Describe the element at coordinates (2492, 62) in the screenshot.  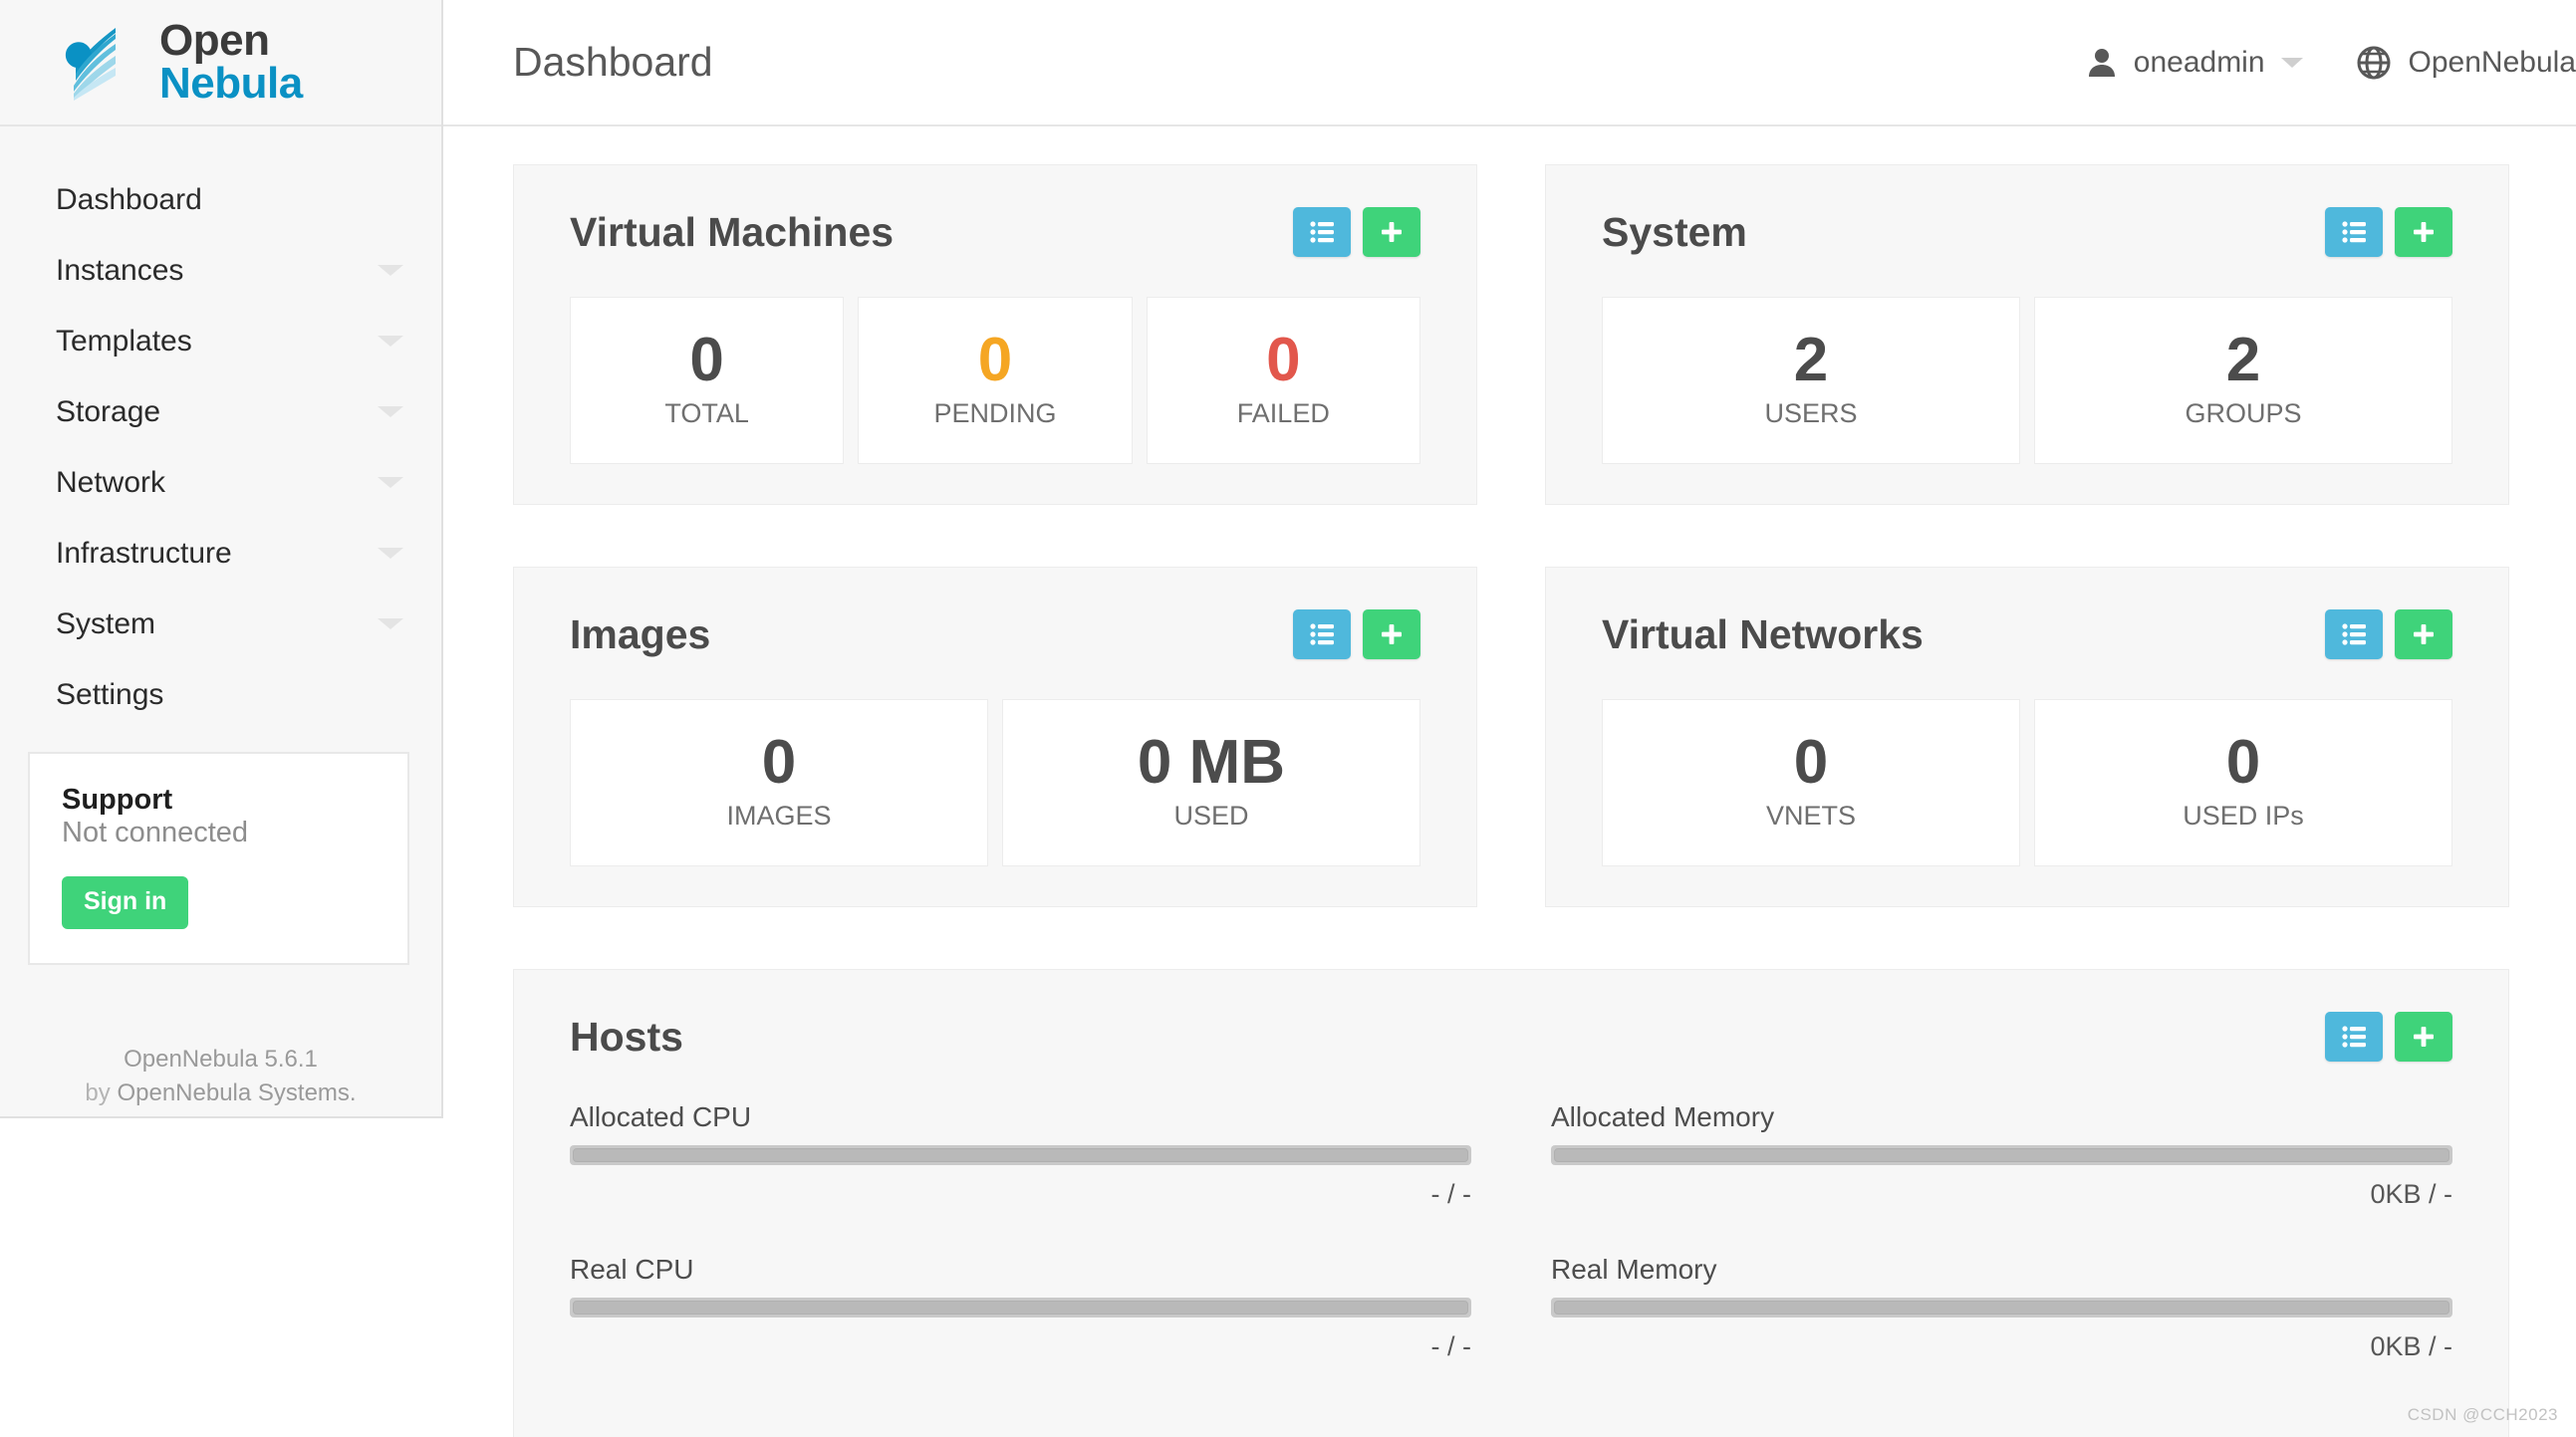
I see `zone-name: OpenNebula` at that location.